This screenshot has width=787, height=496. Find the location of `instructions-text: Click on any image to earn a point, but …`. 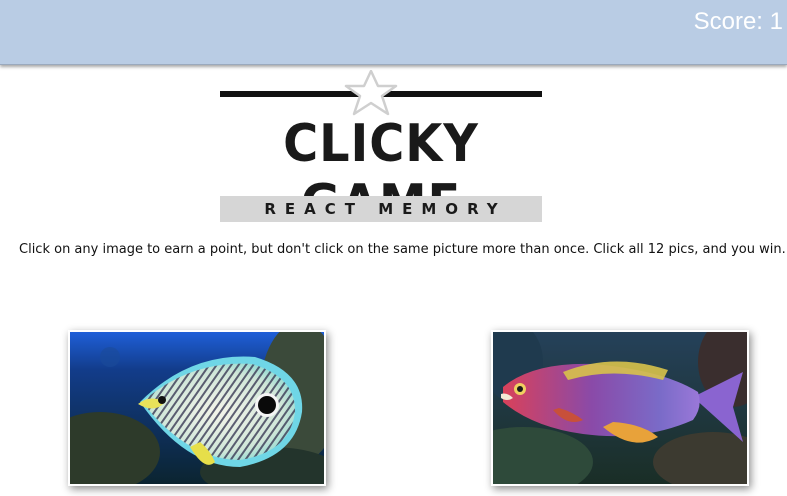

instructions-text: Click on any image to earn a point, but … is located at coordinates (402, 249).